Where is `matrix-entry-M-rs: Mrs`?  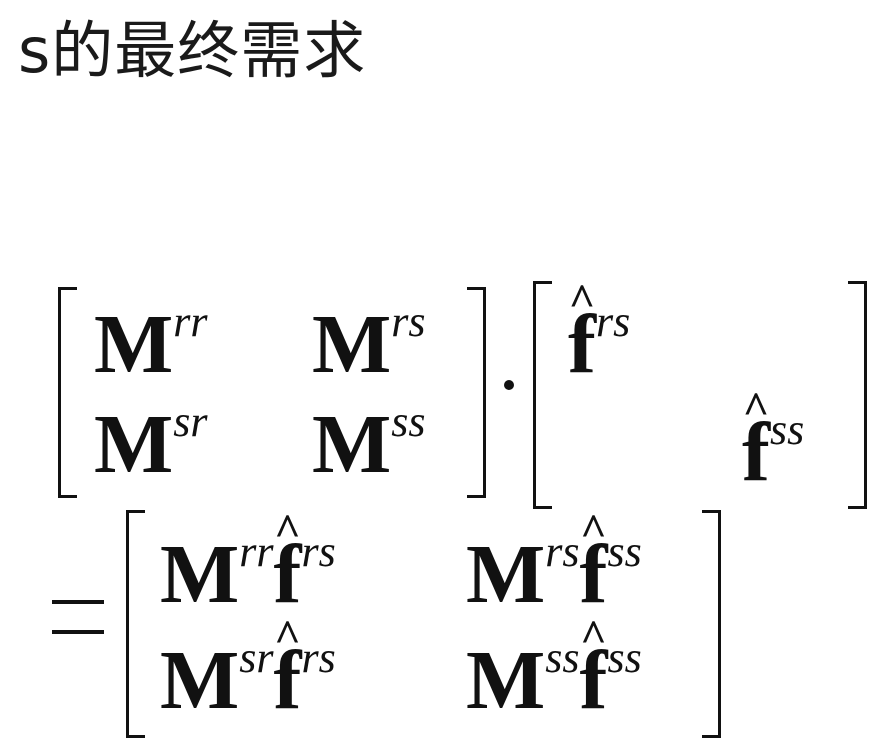
matrix-entry-M-rs: Mrs is located at coordinates (369, 343).